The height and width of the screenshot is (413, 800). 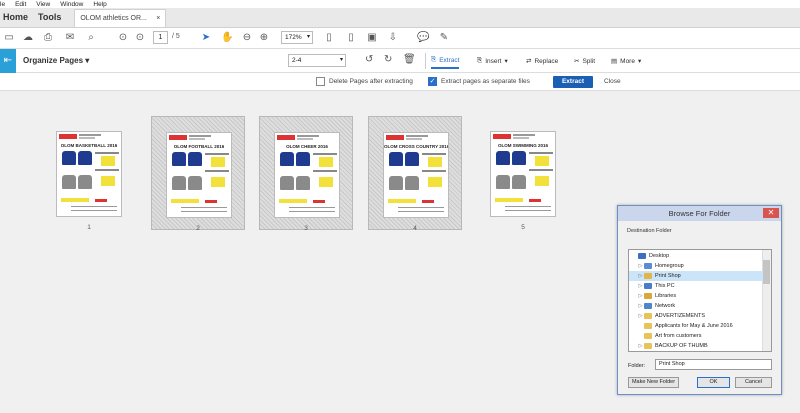 I want to click on close-button: Close, so click(x=612, y=81).